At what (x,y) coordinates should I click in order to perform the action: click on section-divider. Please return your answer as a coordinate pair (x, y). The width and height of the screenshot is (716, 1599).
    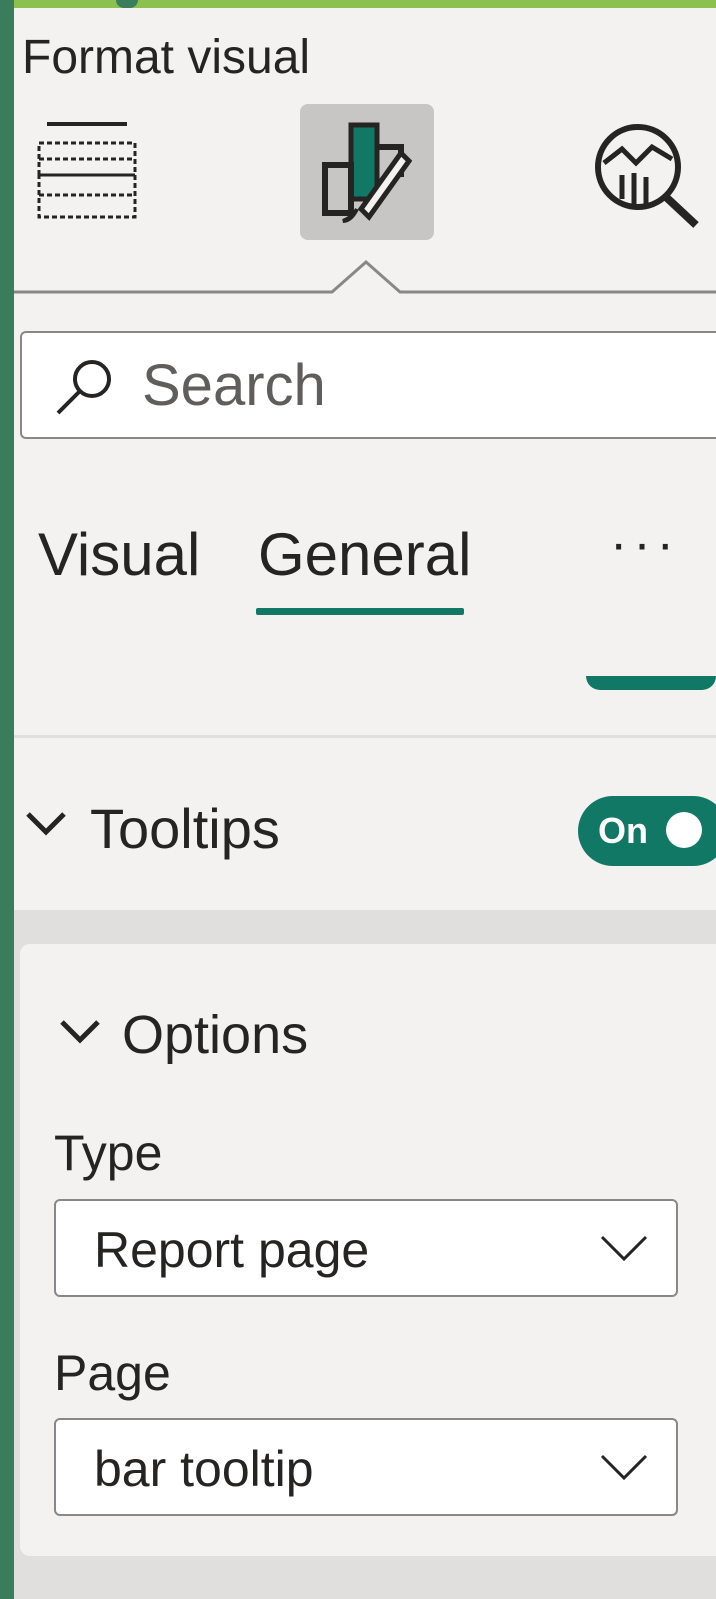
    Looking at the image, I should click on (365, 736).